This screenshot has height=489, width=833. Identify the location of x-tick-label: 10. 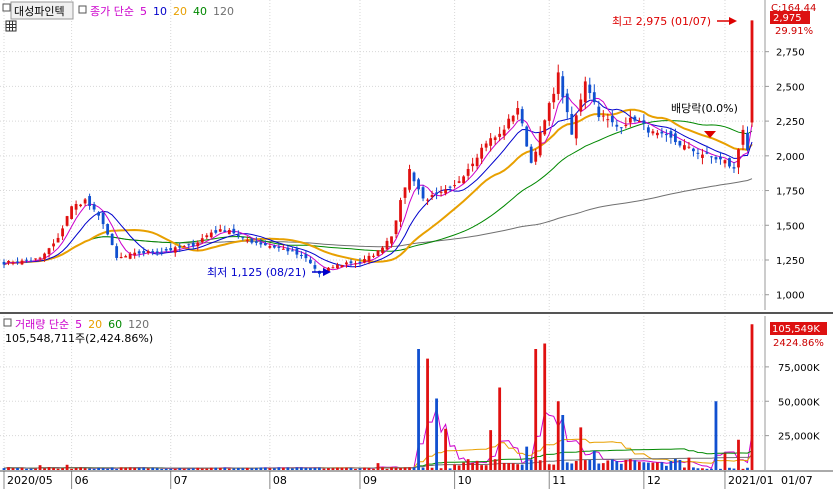
(465, 480).